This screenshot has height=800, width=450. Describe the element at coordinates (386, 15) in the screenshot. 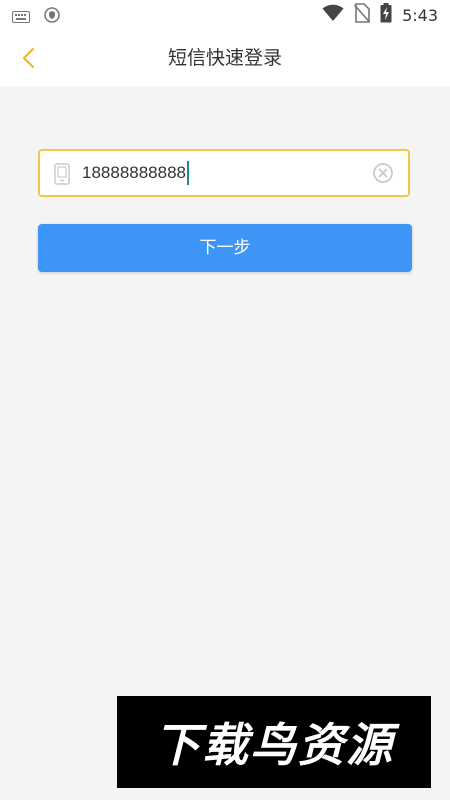

I see `battery-charging-icon` at that location.